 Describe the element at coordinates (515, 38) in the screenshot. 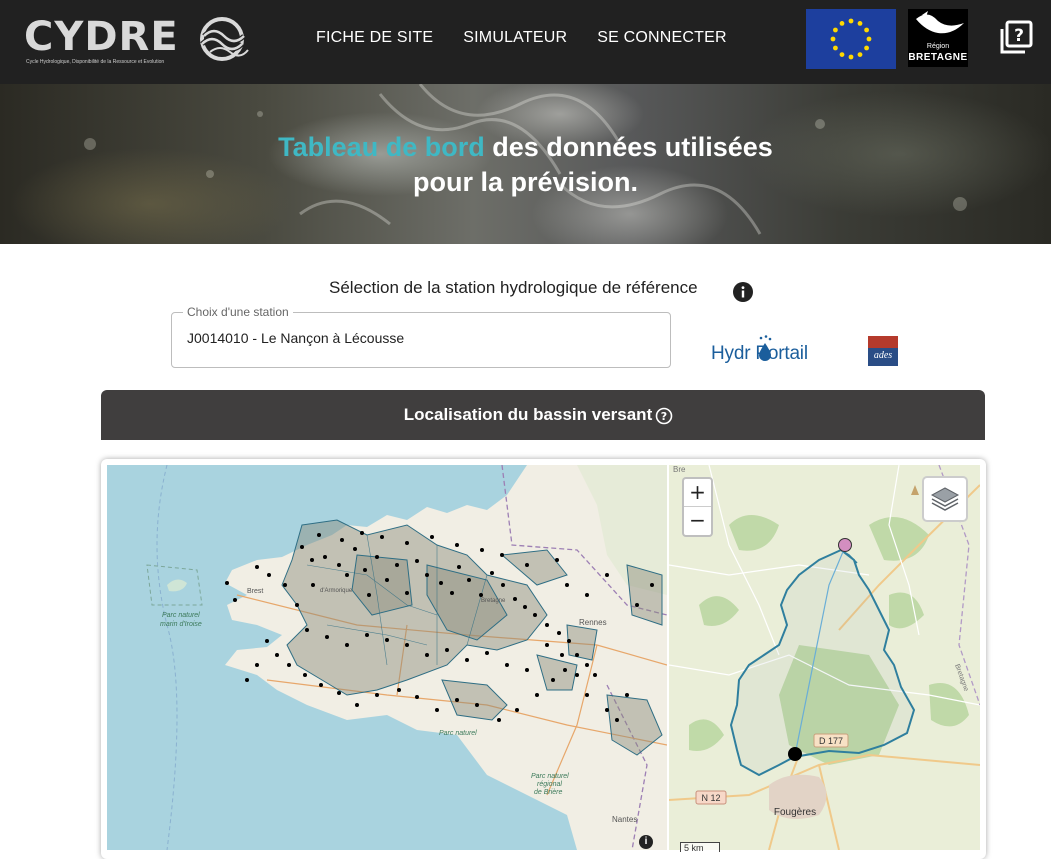

I see `nav-simulateur: SIMULATEUR` at that location.